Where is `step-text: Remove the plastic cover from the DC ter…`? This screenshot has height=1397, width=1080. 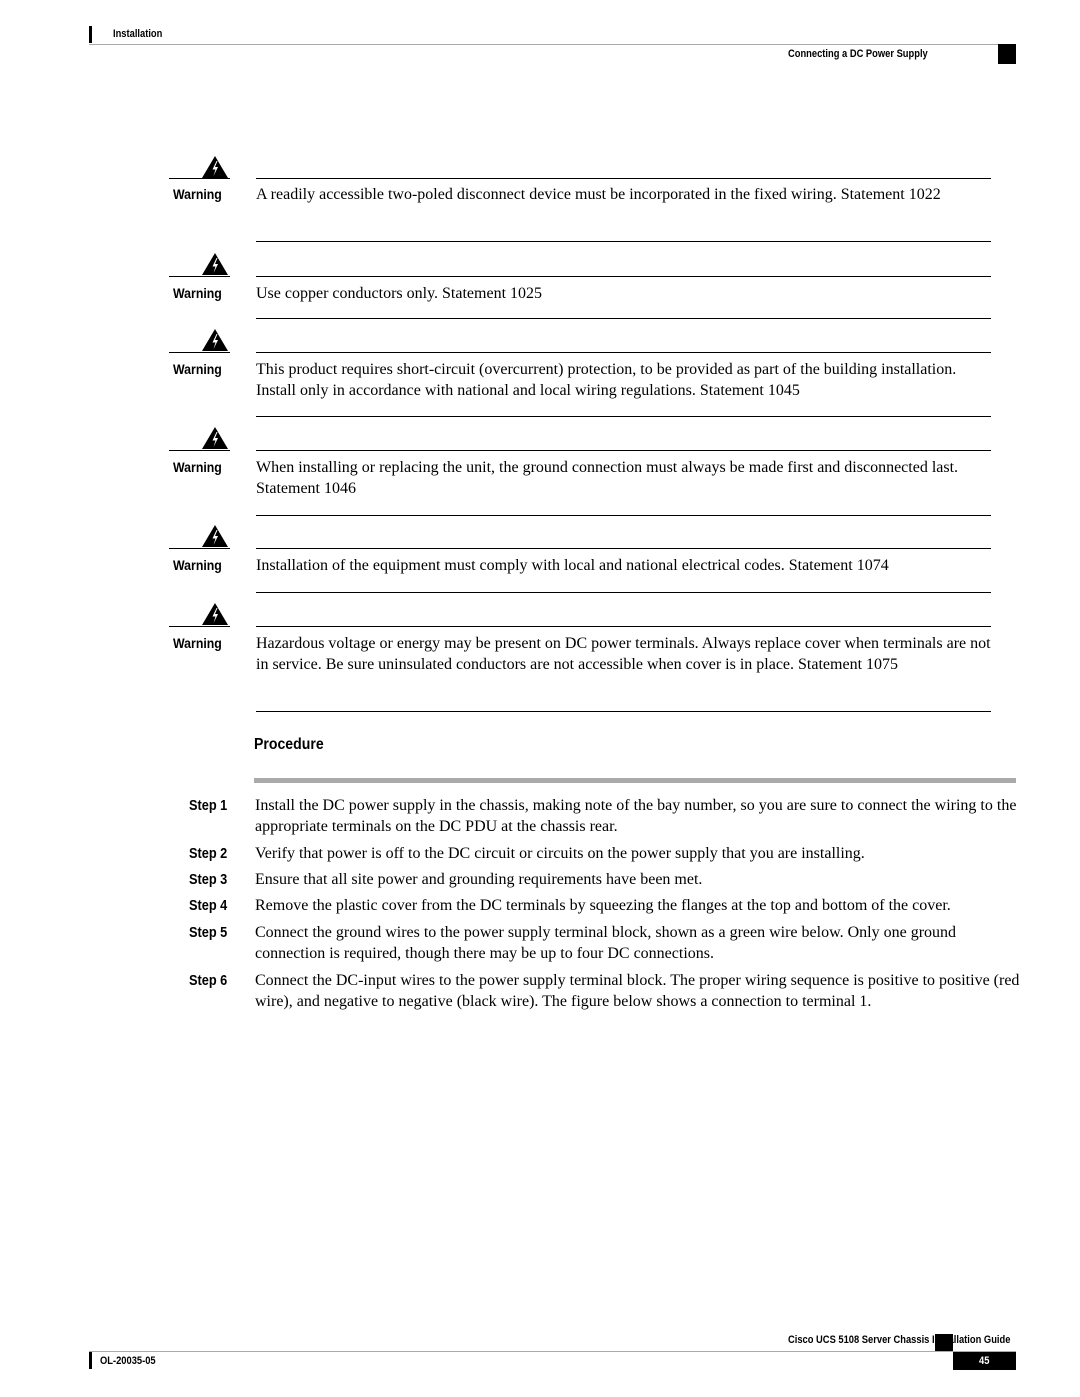
step-text: Remove the plastic cover from the DC ter… is located at coordinates (603, 905).